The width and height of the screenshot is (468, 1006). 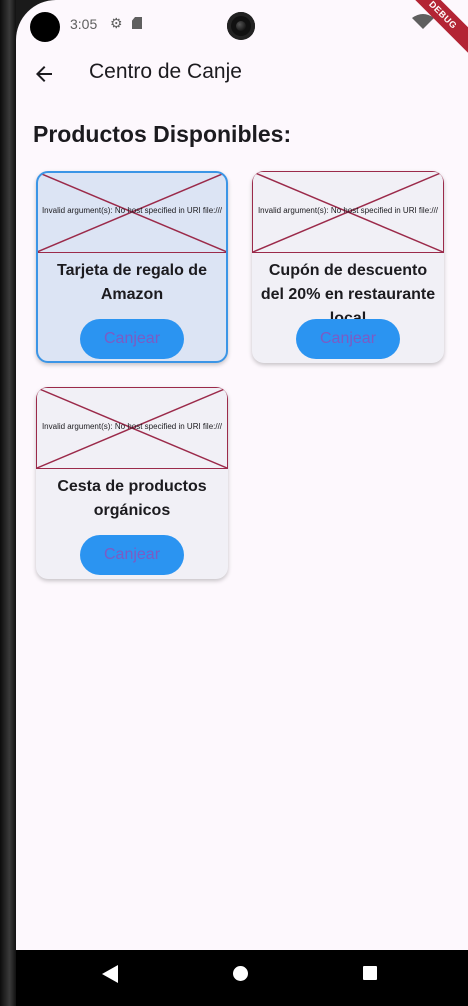 I want to click on product-name: Tarjeta de regalo de Amazon, so click(x=132, y=282).